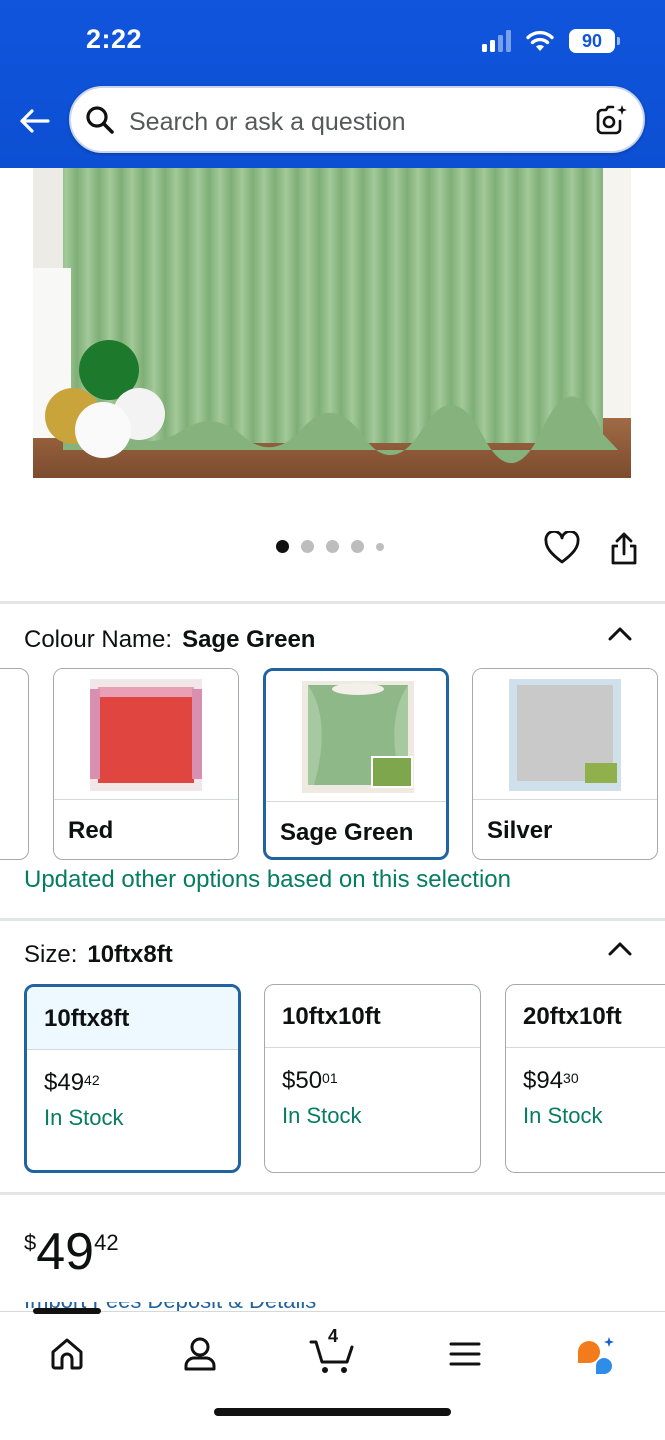  What do you see at coordinates (332, 84) in the screenshot?
I see `header: 2:22 90 Search or ask a question` at bounding box center [332, 84].